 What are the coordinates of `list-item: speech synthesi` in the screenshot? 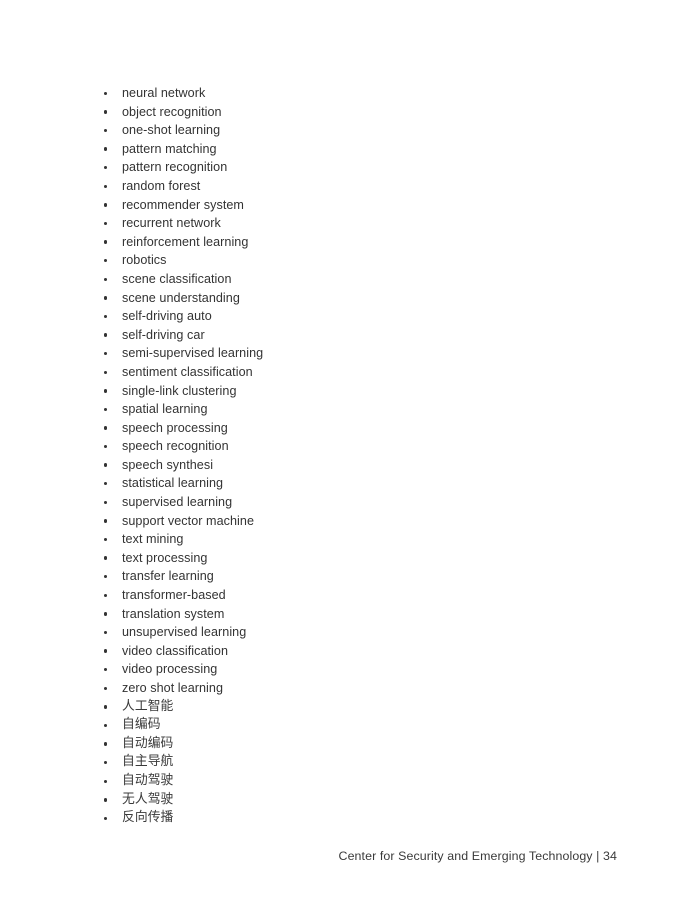 It's located at (357, 465).